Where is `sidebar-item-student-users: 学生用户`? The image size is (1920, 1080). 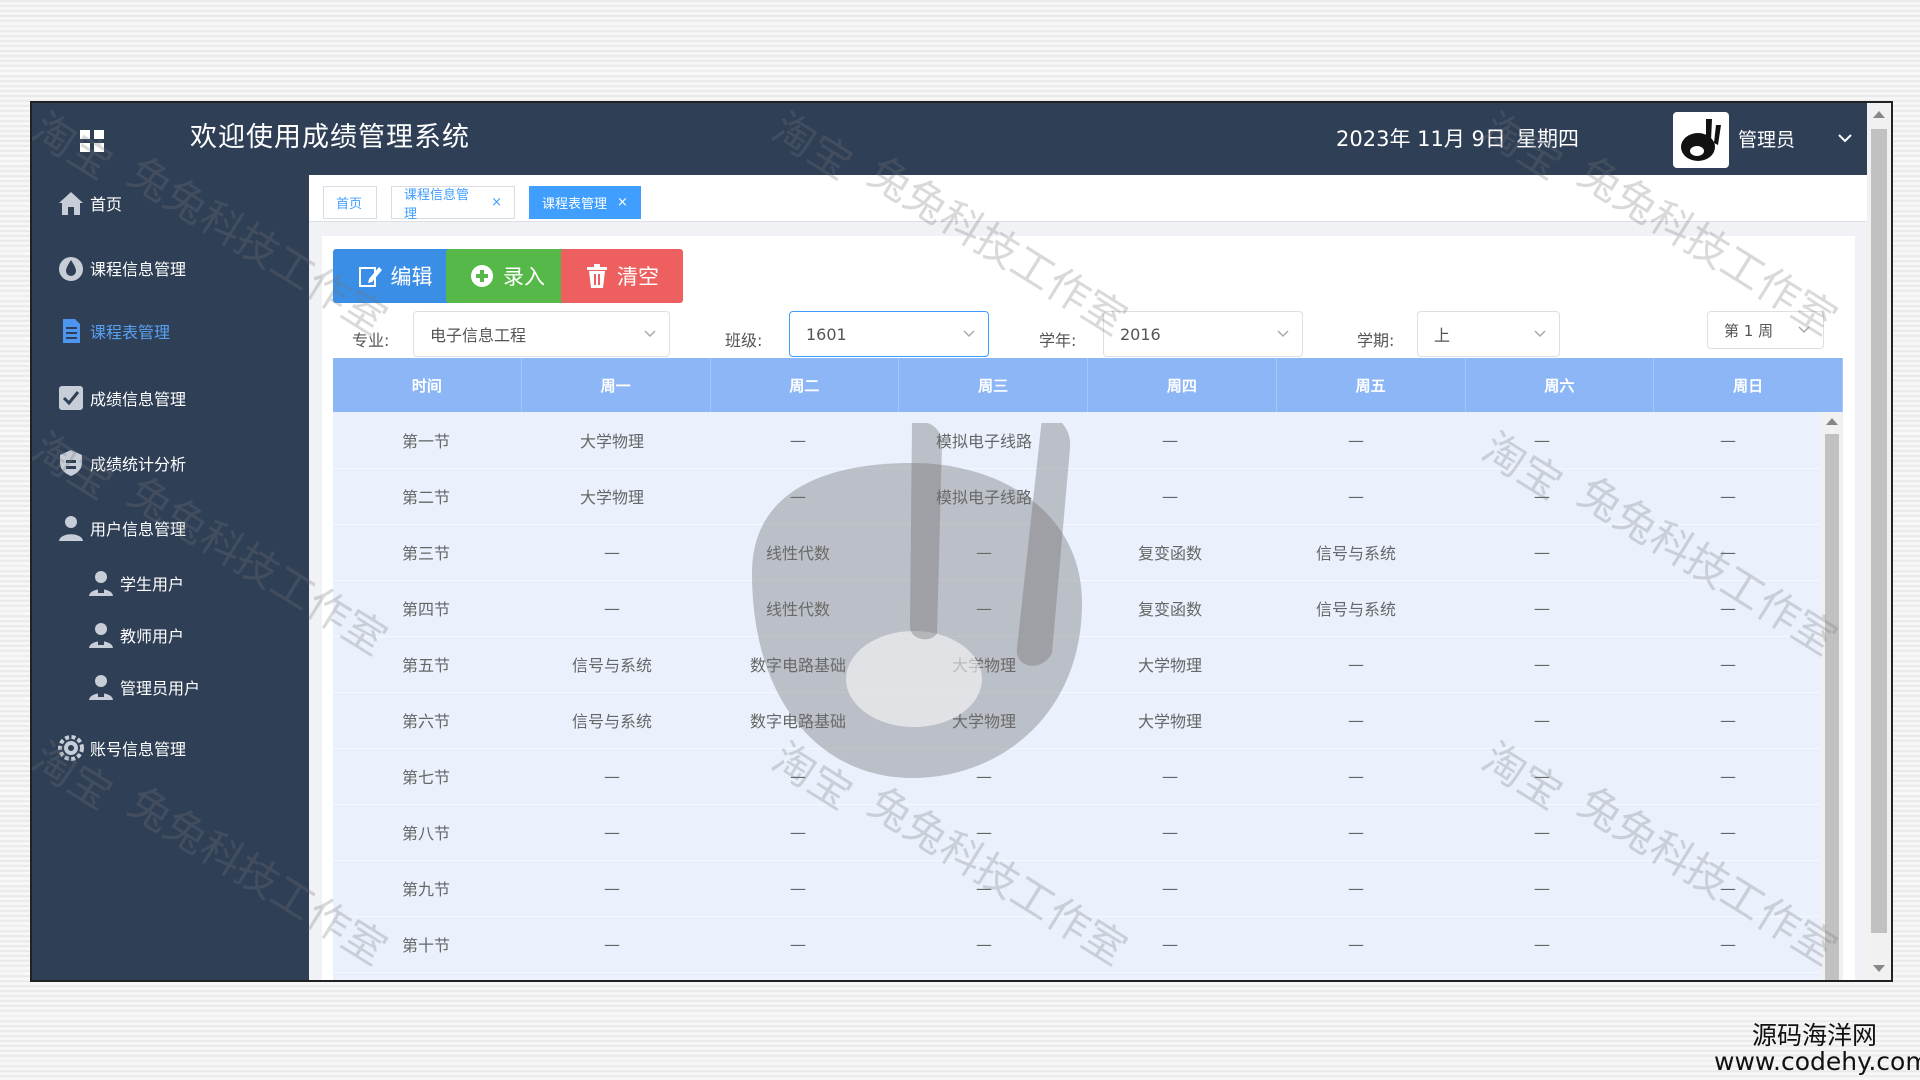
sidebar-item-student-users: 学生用户 is located at coordinates (170, 583).